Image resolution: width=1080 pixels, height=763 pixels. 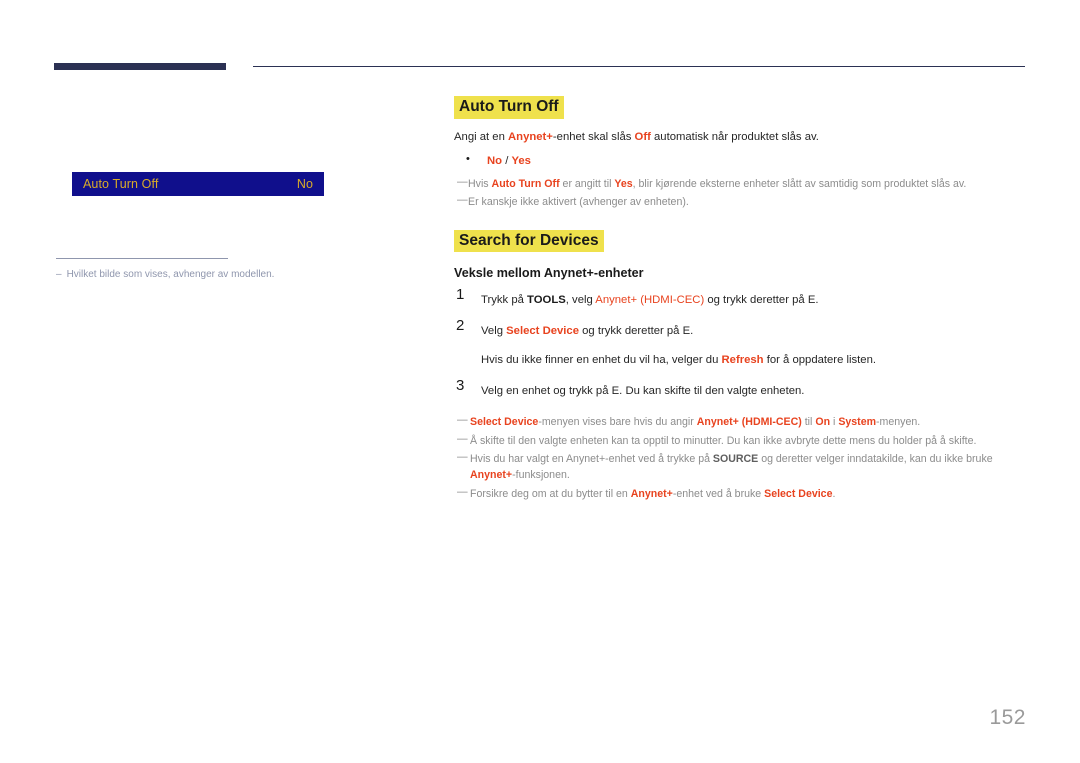 What do you see at coordinates (820, 360) in the screenshot?
I see `substep-text-post: for å oppdatere listen.` at bounding box center [820, 360].